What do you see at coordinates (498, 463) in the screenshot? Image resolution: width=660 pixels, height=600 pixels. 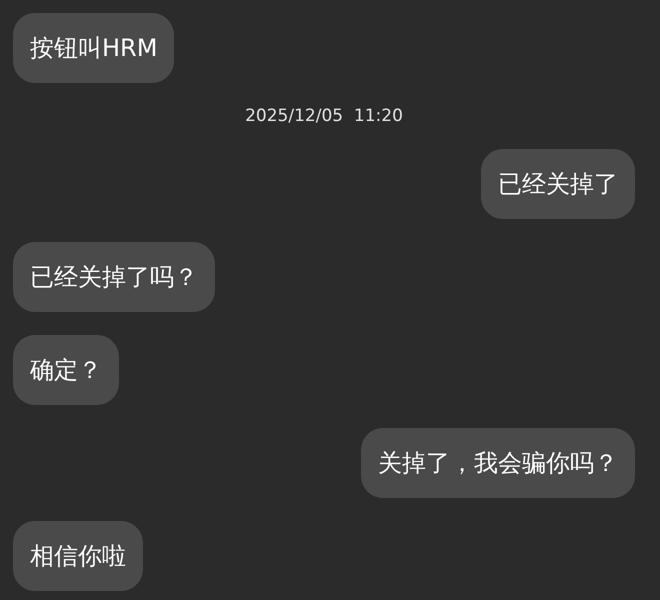 I see `message-bubble: 关掉了，我会骗你吗？` at bounding box center [498, 463].